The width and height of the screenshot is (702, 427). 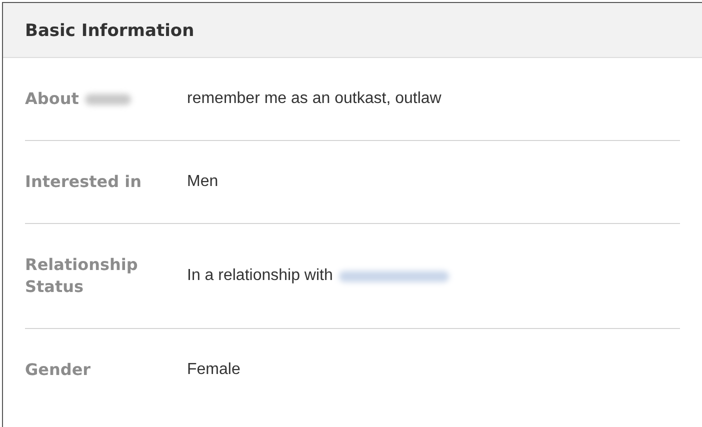 I want to click on field-value: Female, so click(x=213, y=370).